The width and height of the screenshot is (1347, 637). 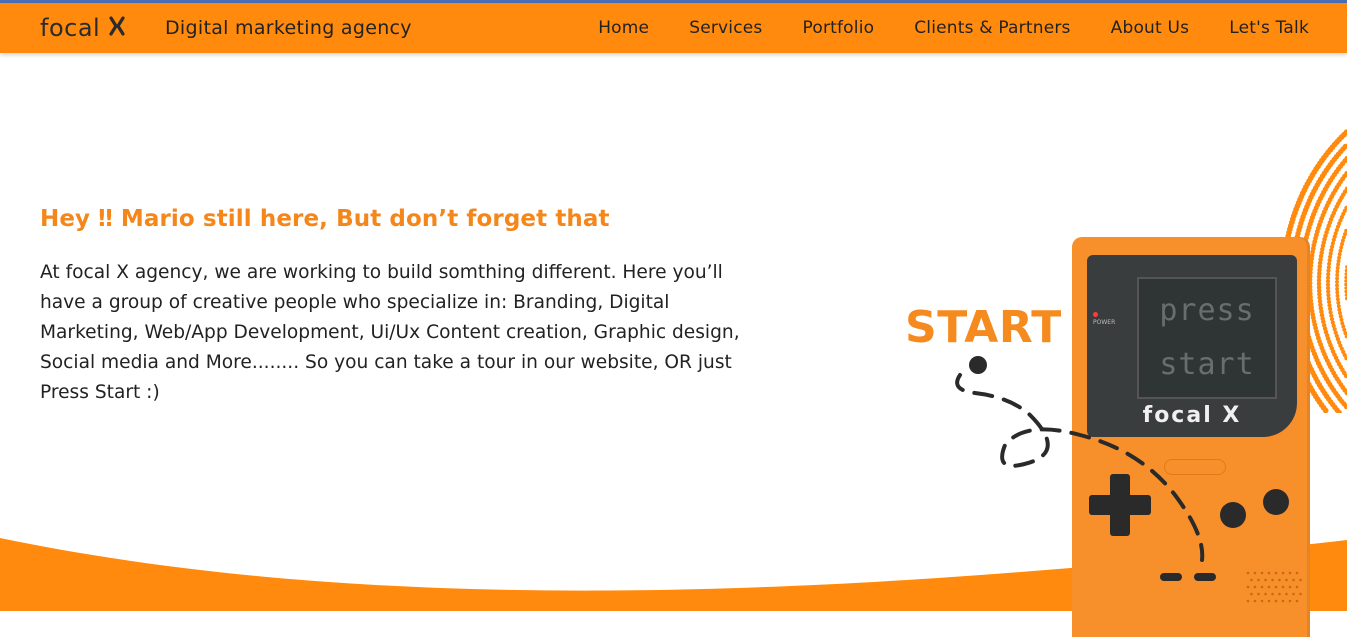 I want to click on logo-text: focal, so click(x=70, y=28).